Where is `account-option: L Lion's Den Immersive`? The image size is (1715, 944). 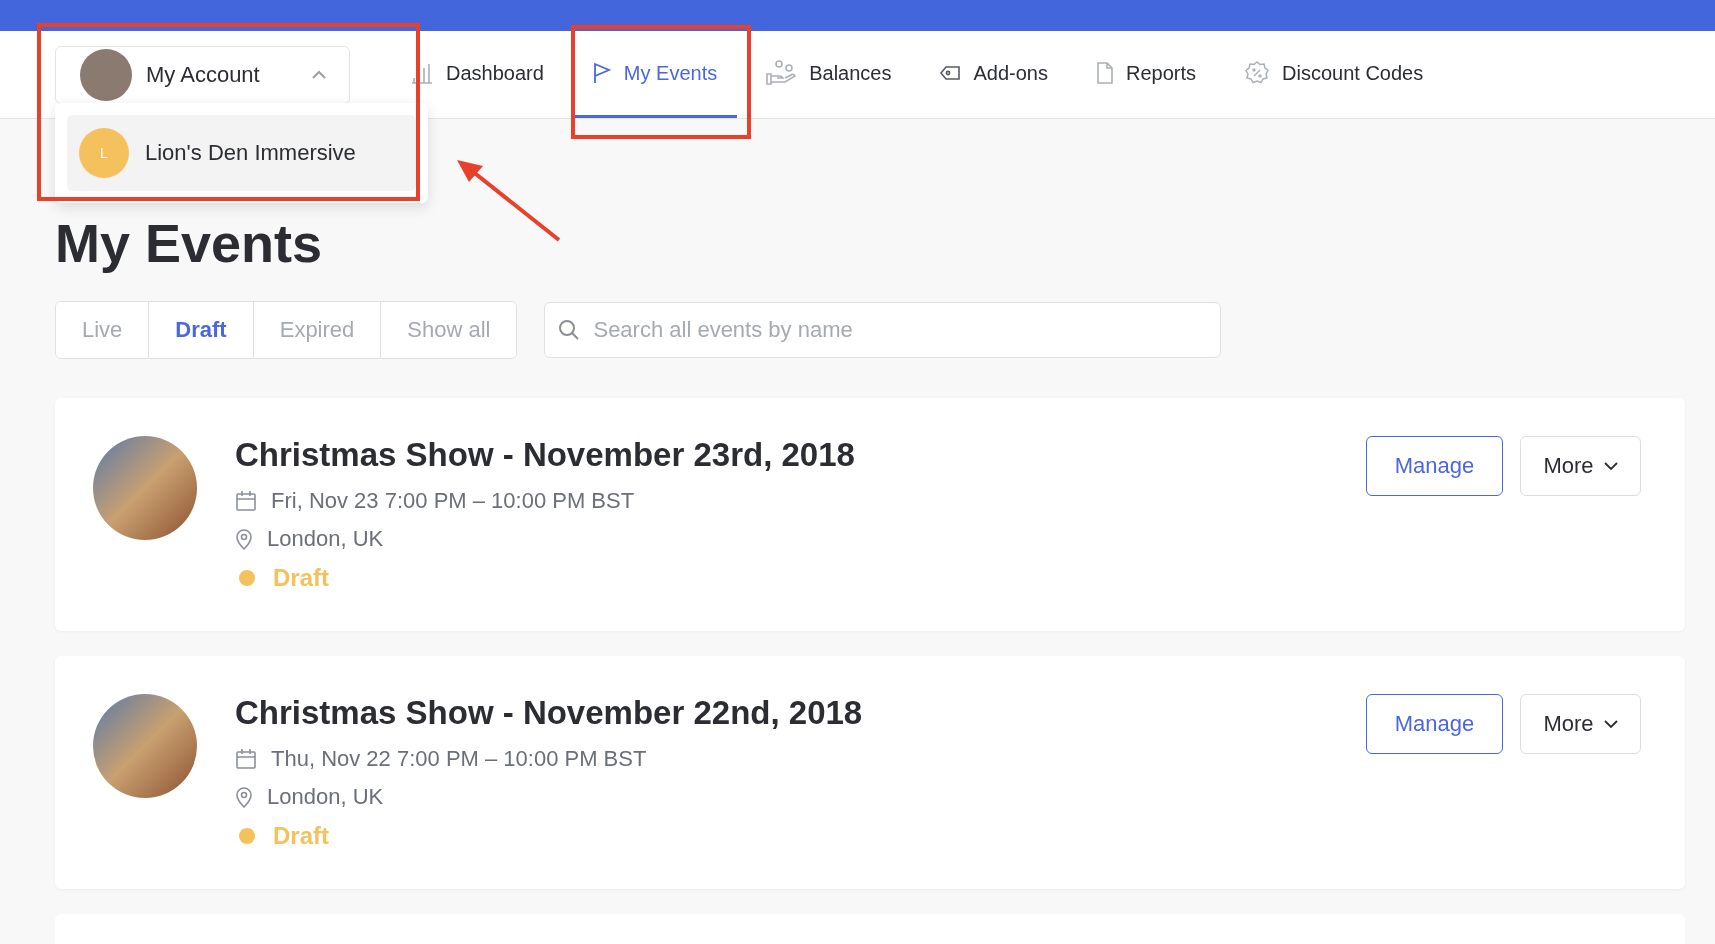 account-option: L Lion's Den Immersive is located at coordinates (241, 153).